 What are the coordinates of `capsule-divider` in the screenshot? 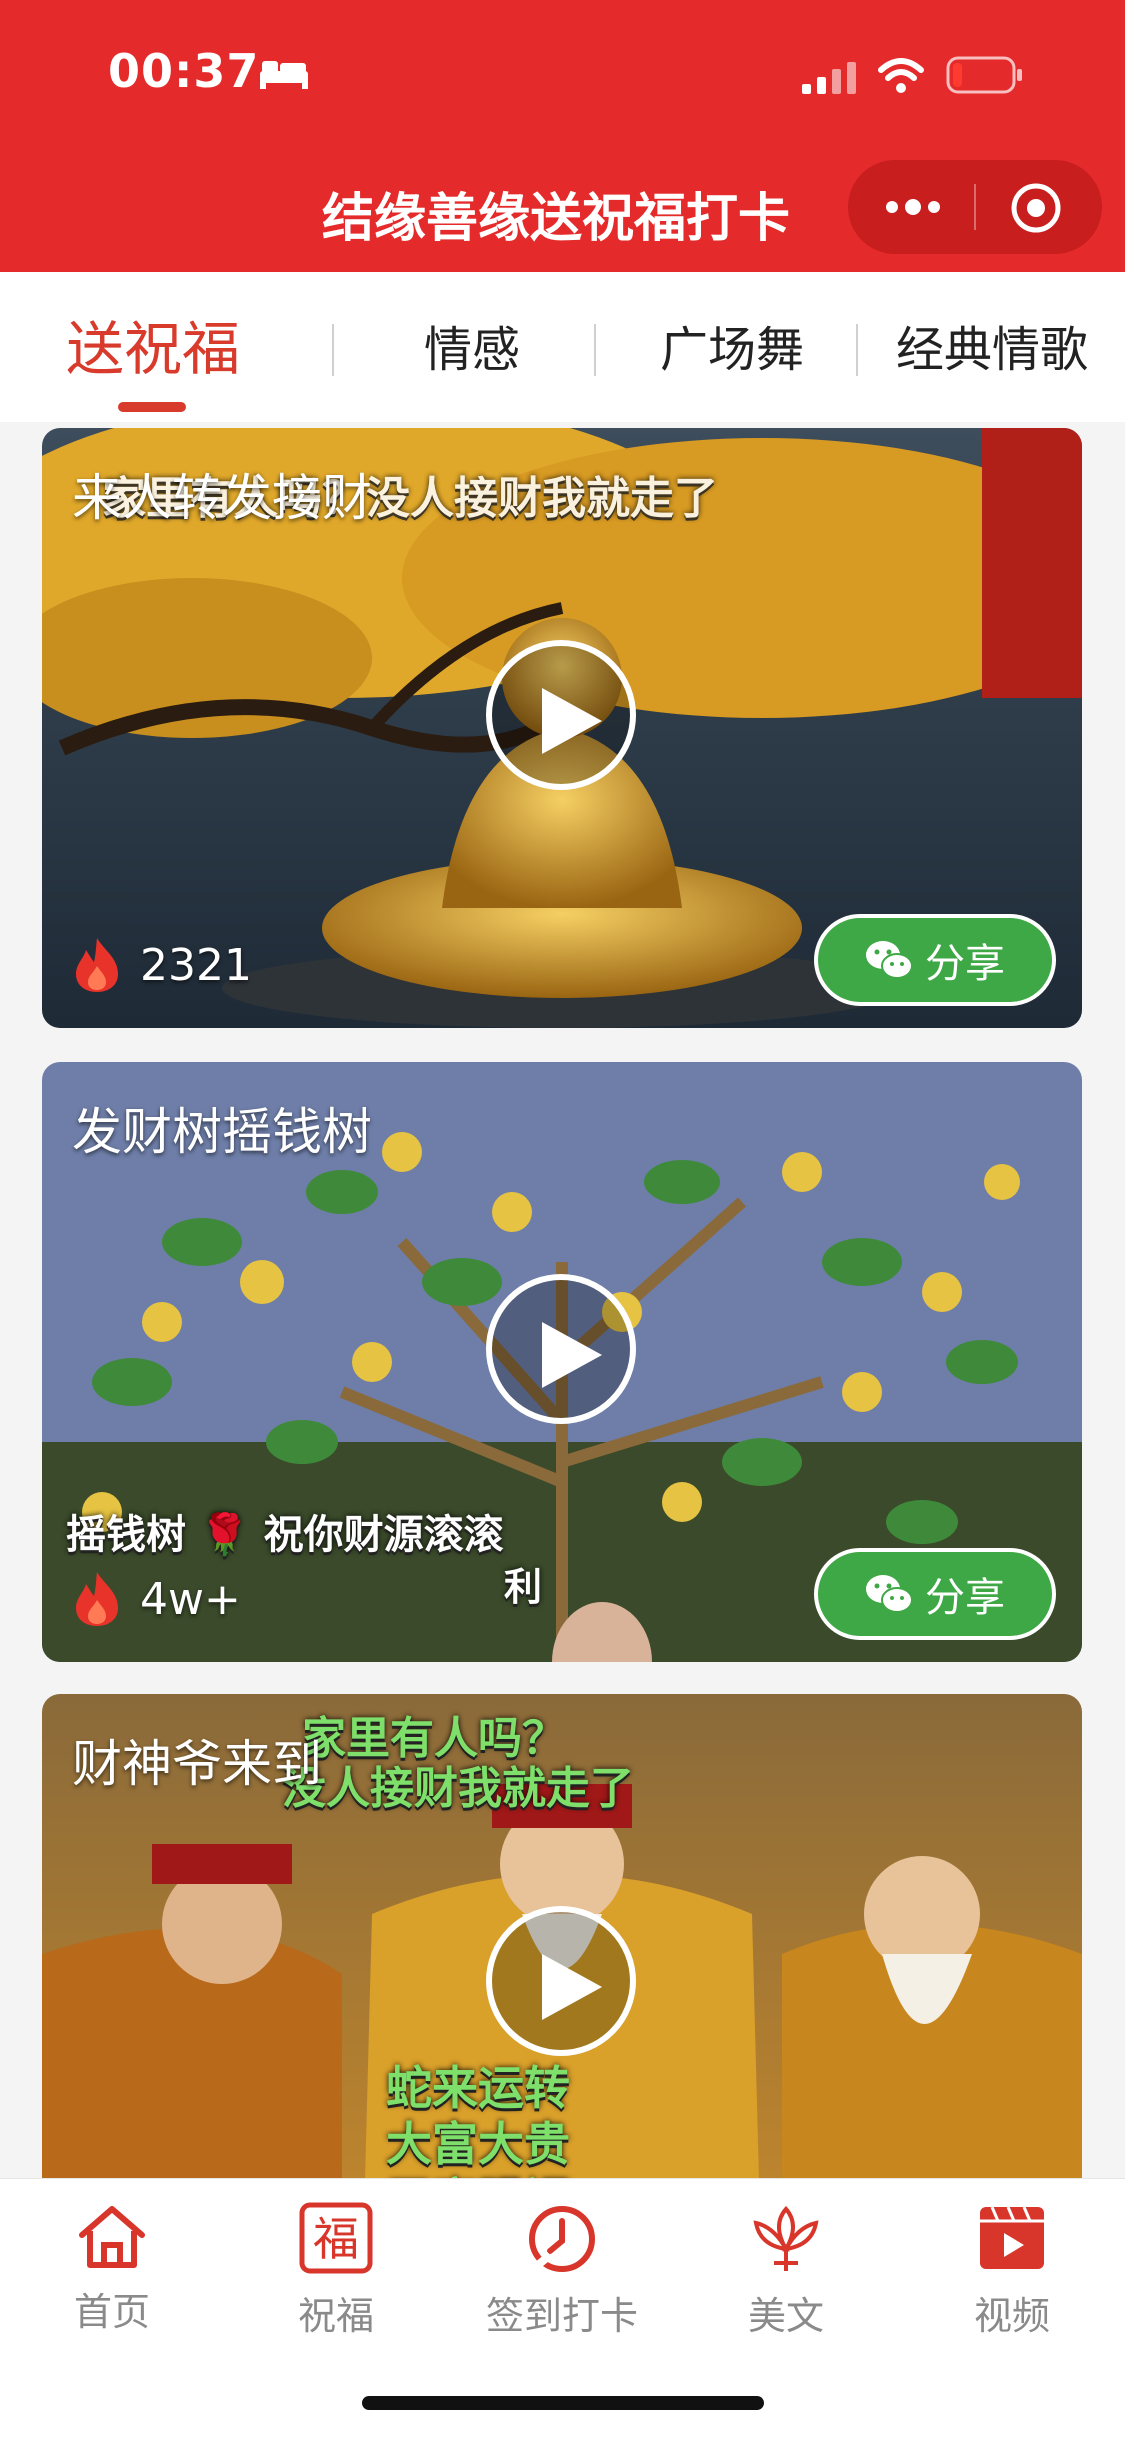 It's located at (975, 207).